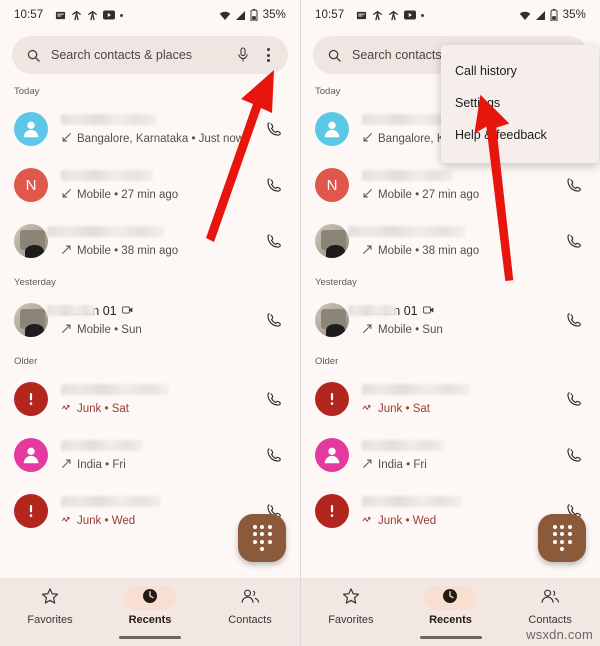 This screenshot has width=600, height=646. Describe the element at coordinates (453, 241) in the screenshot. I see `row-content: Mobile • 38 min ago` at that location.